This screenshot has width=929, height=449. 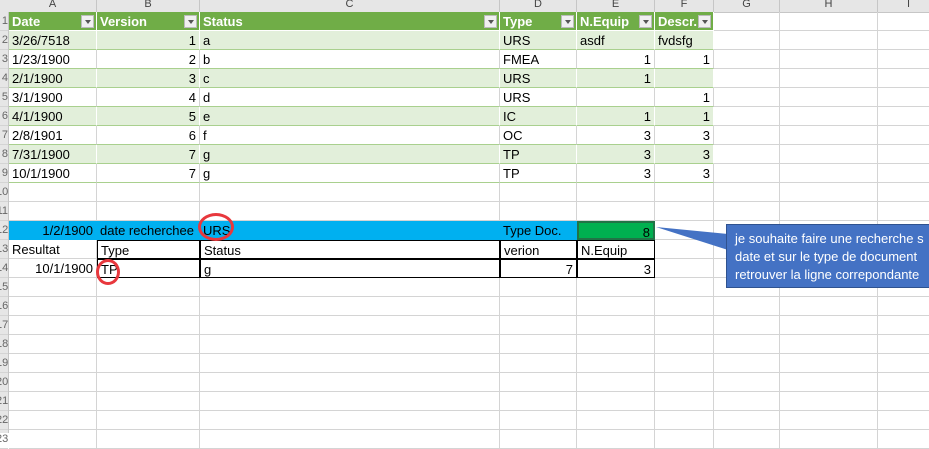 What do you see at coordinates (148, 116) in the screenshot?
I see `table-cell: 5` at bounding box center [148, 116].